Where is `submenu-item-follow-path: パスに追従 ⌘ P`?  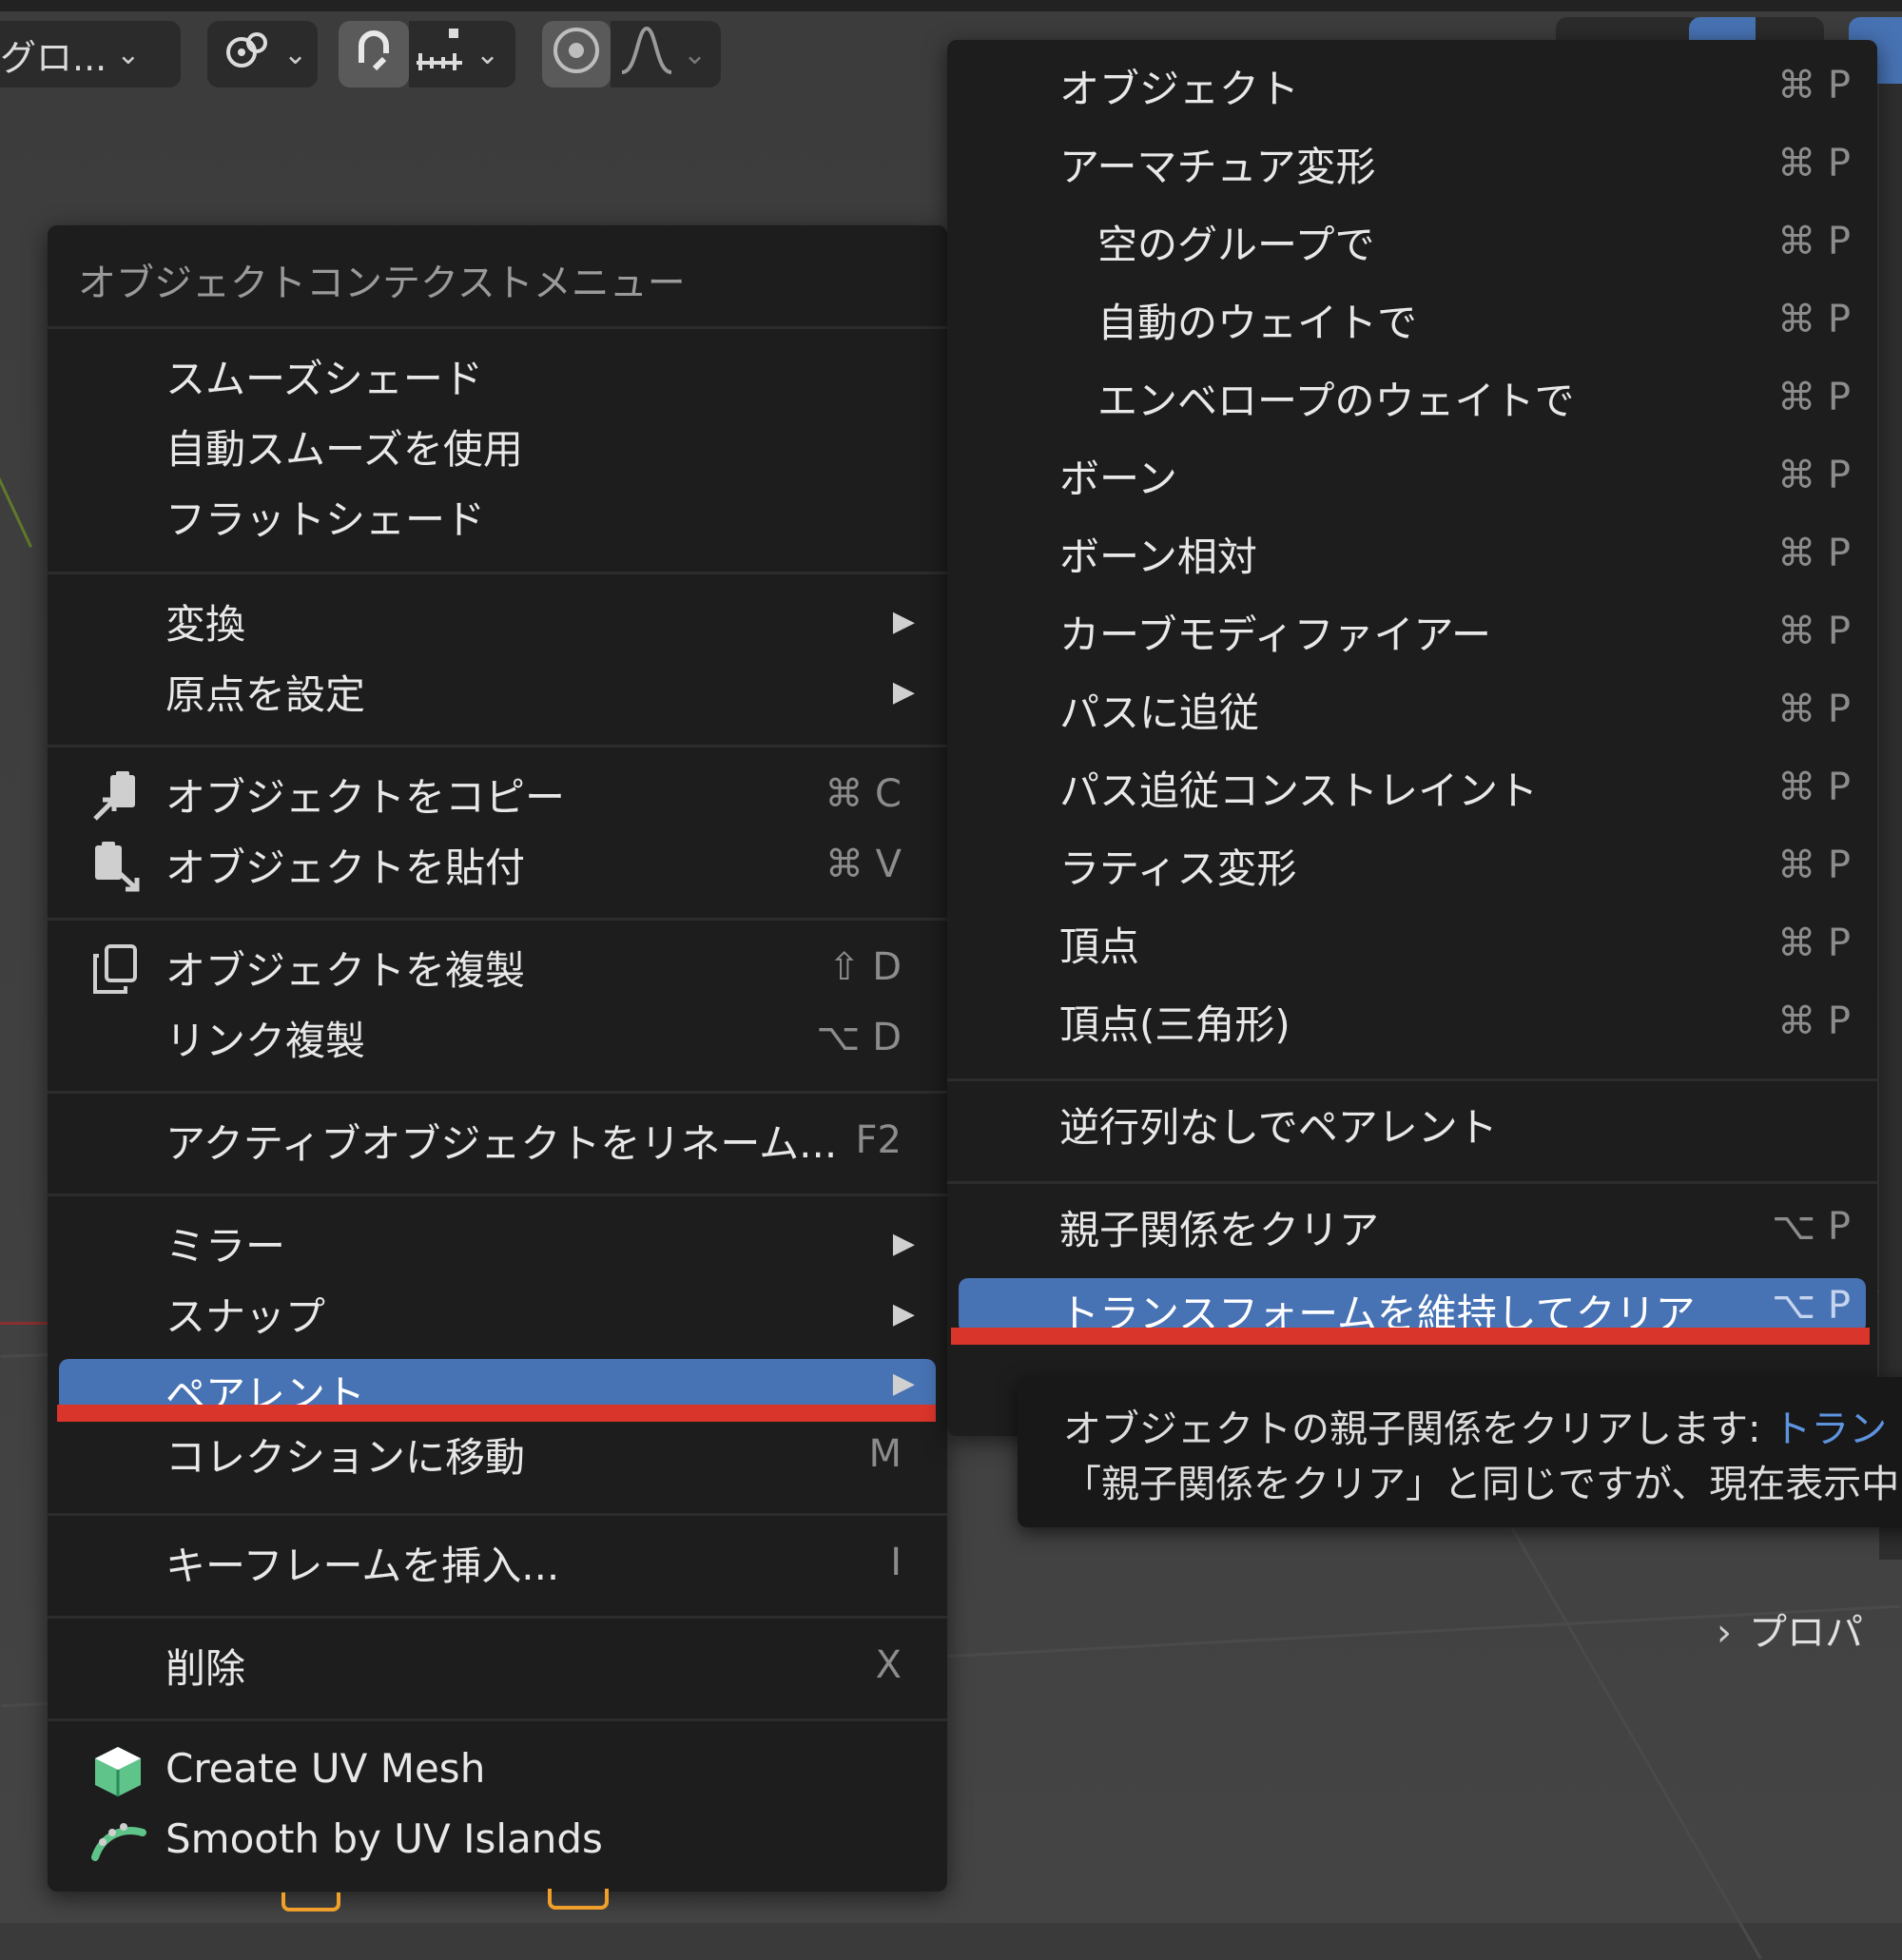
submenu-item-follow-path: パスに追従 ⌘ P is located at coordinates (1412, 709).